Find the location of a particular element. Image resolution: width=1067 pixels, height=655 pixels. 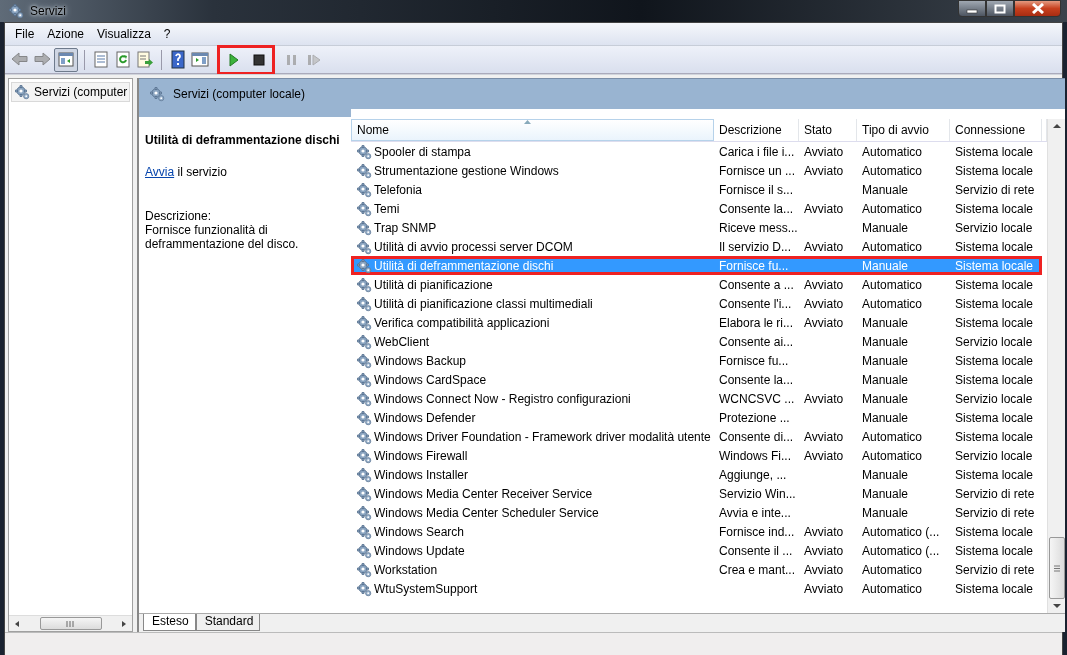

left-arrow-icon is located at coordinates (17, 623).